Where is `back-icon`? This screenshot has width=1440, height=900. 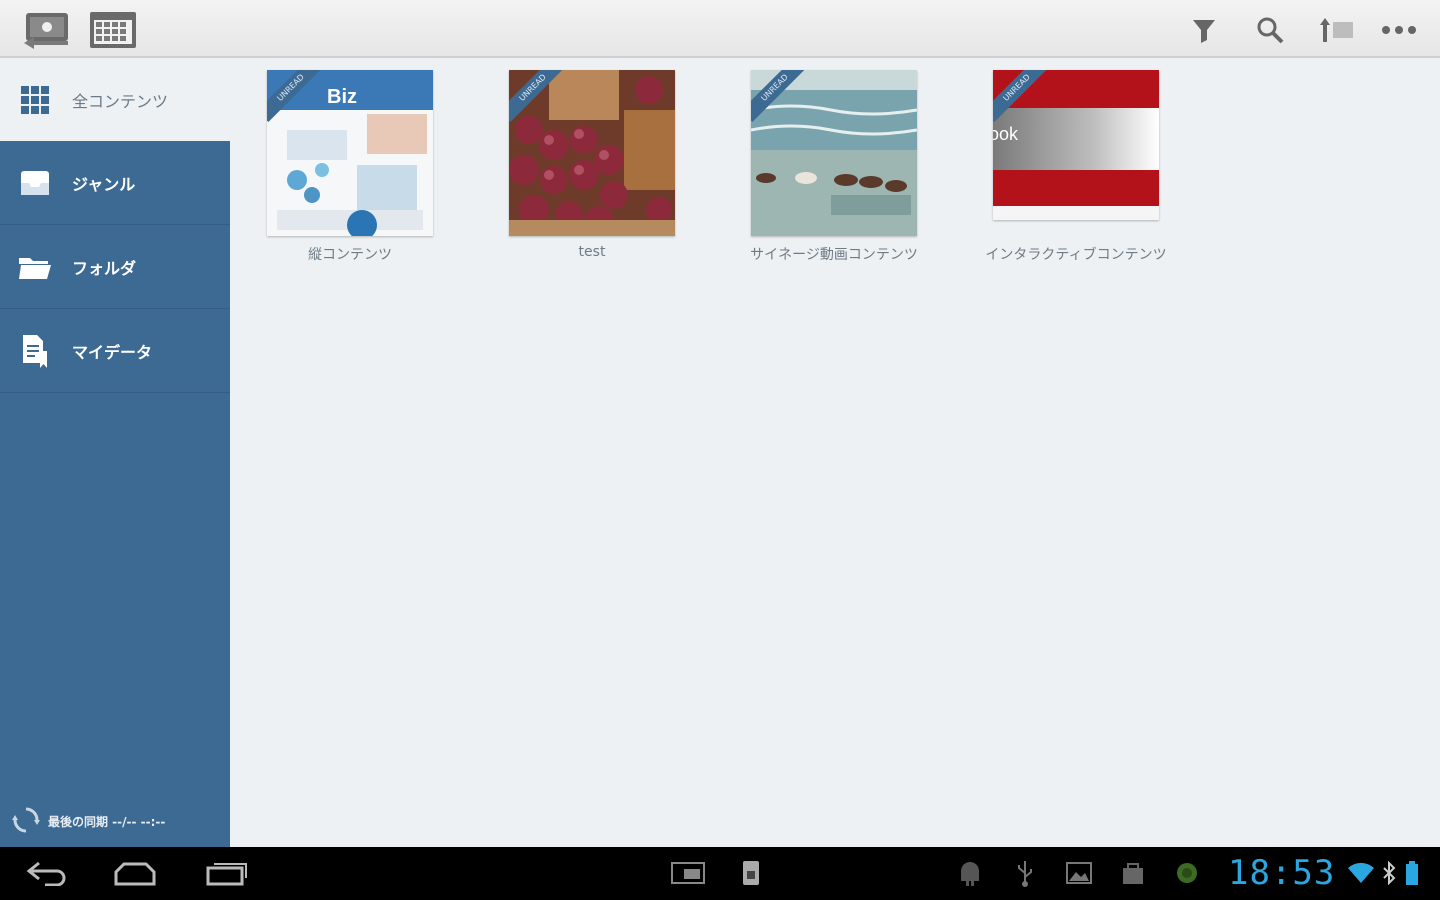
back-icon is located at coordinates (47, 873).